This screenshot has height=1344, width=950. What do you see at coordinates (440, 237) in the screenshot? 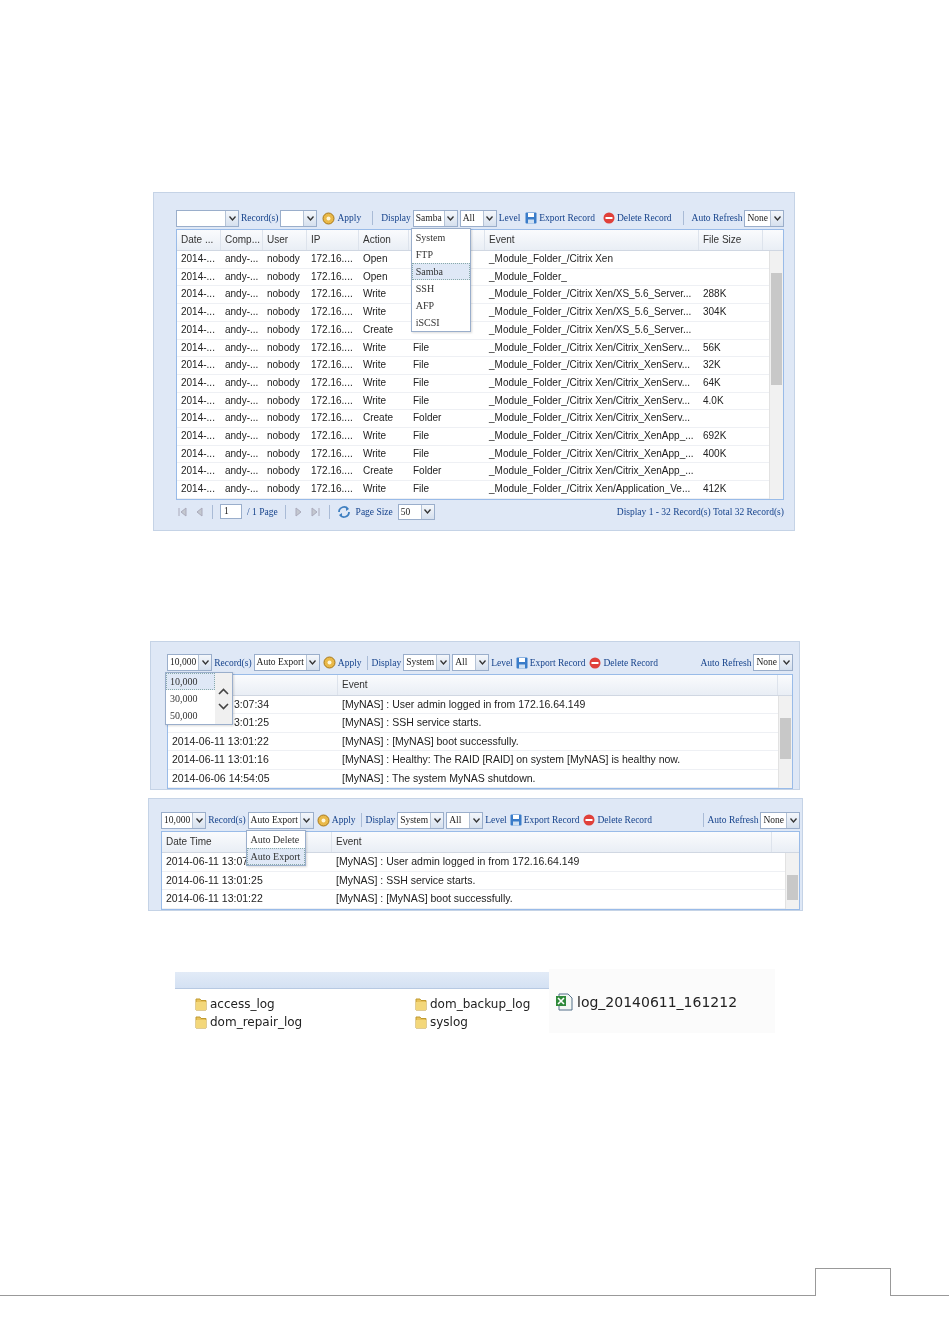
I see `dropdown-option: System` at bounding box center [440, 237].